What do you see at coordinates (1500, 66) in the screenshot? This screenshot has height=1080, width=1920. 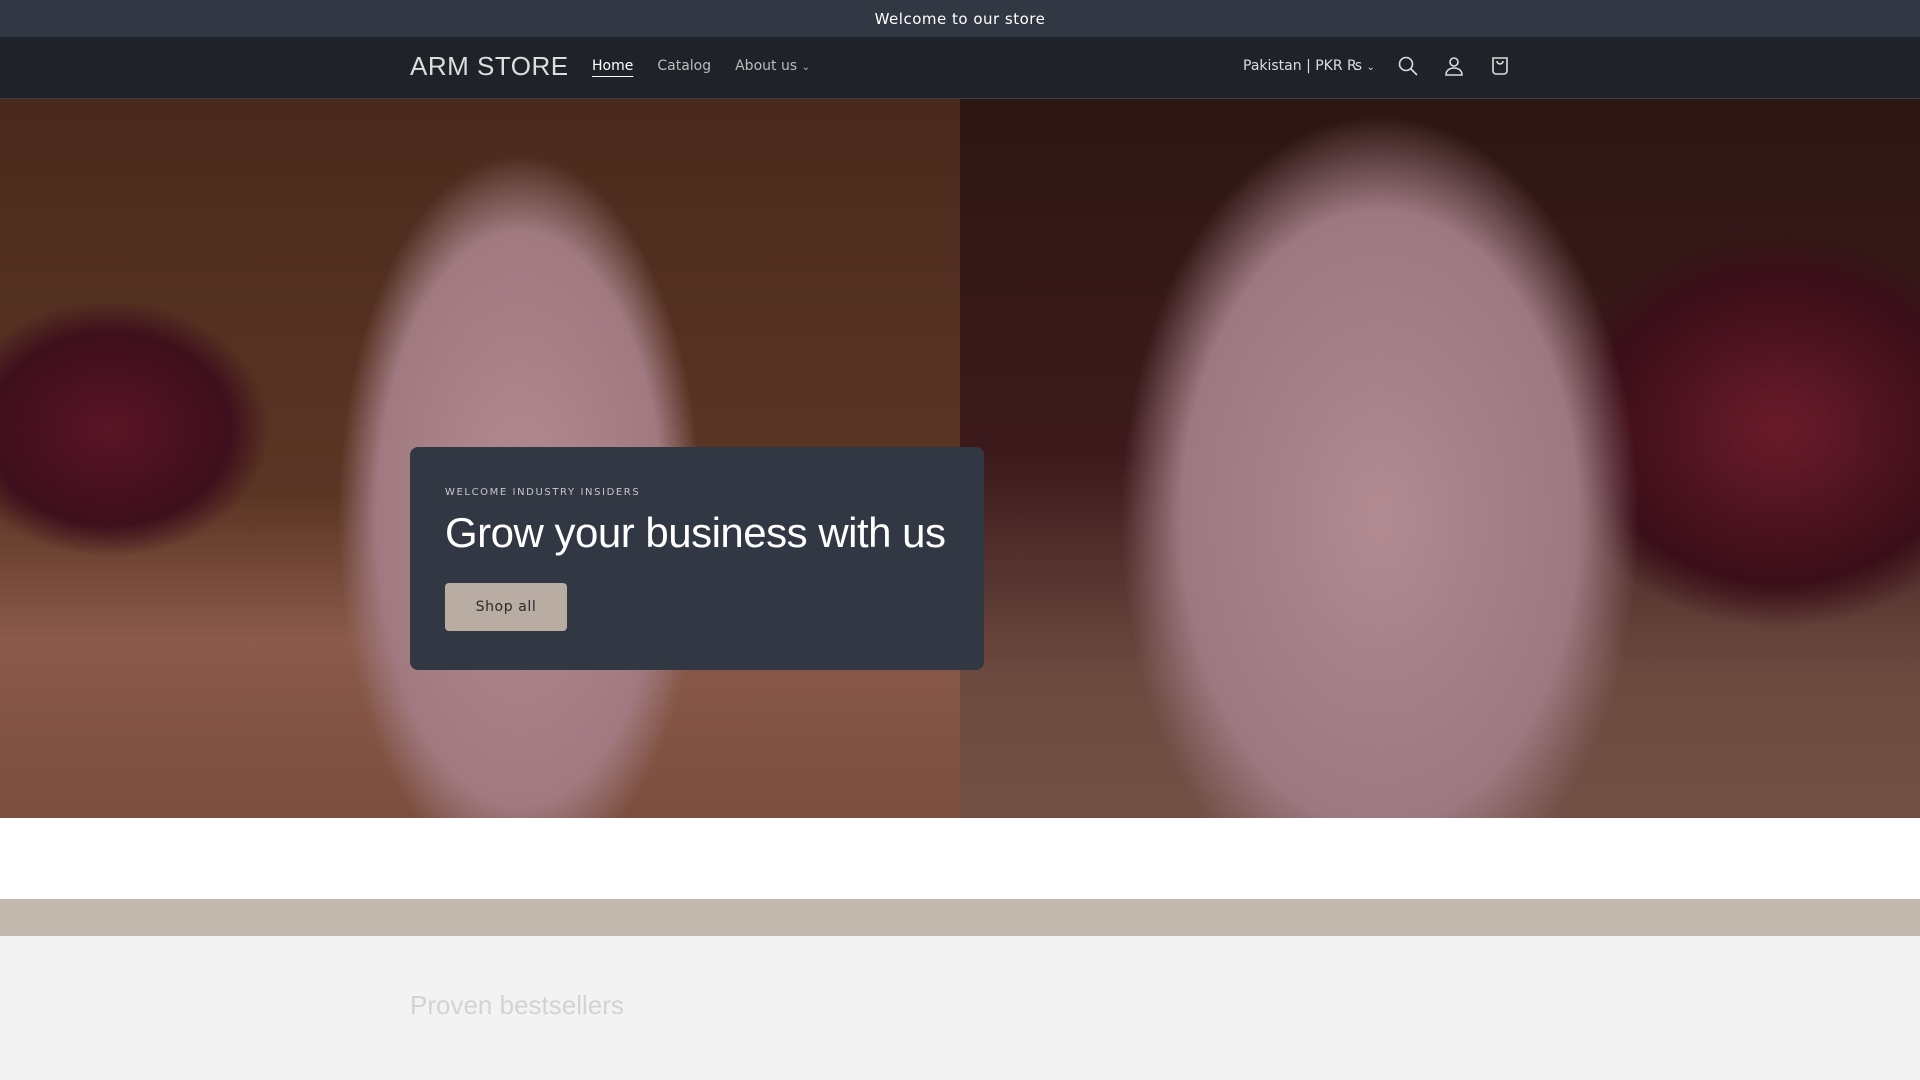 I see `cart-icon` at bounding box center [1500, 66].